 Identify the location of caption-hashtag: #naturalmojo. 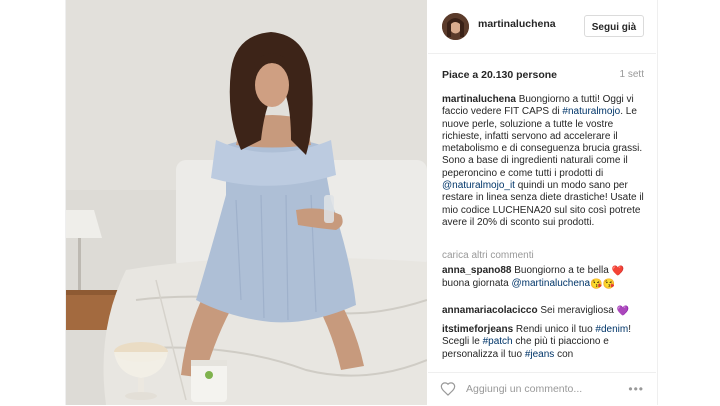
(591, 111).